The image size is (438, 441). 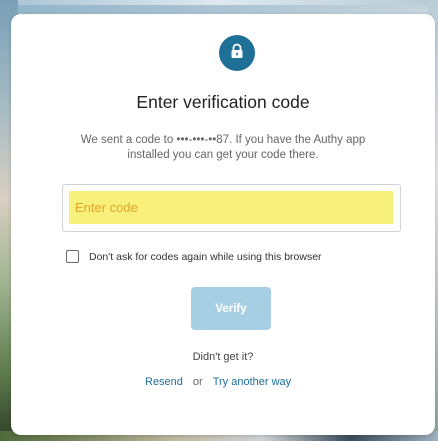 What do you see at coordinates (197, 382) in the screenshot?
I see `or-text: or` at bounding box center [197, 382].